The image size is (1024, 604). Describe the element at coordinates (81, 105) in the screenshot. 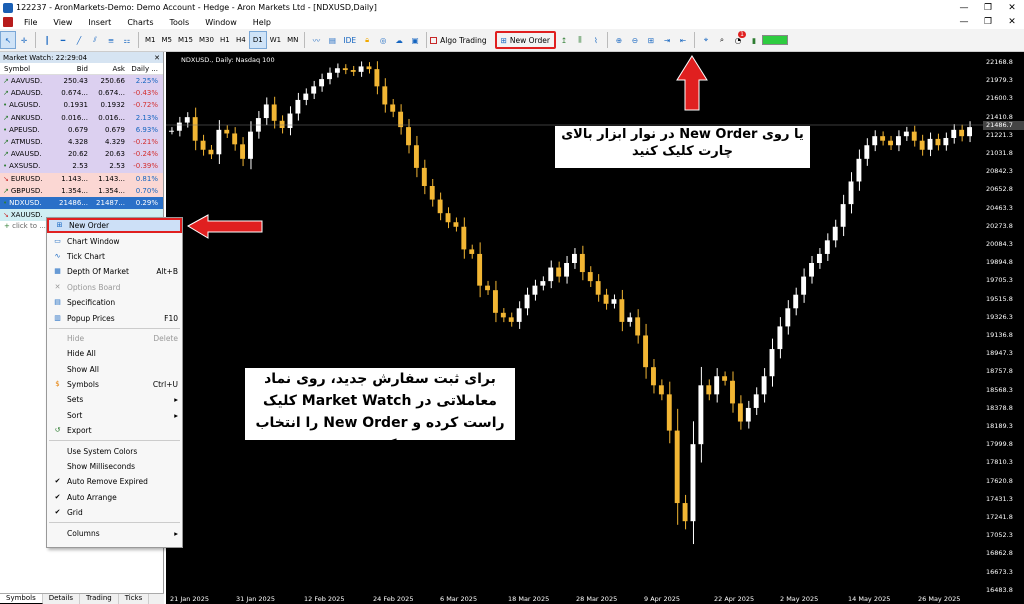

I see `market-watch-row: • ALGUSD. 0.1931 0.1932 -0.72%` at that location.